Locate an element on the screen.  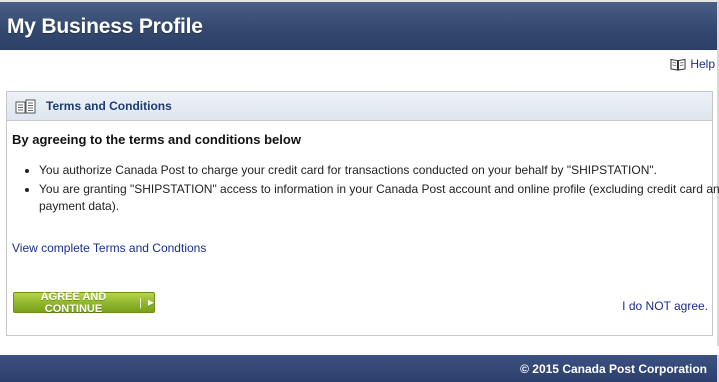
page-title: My Business Profile is located at coordinates (105, 26).